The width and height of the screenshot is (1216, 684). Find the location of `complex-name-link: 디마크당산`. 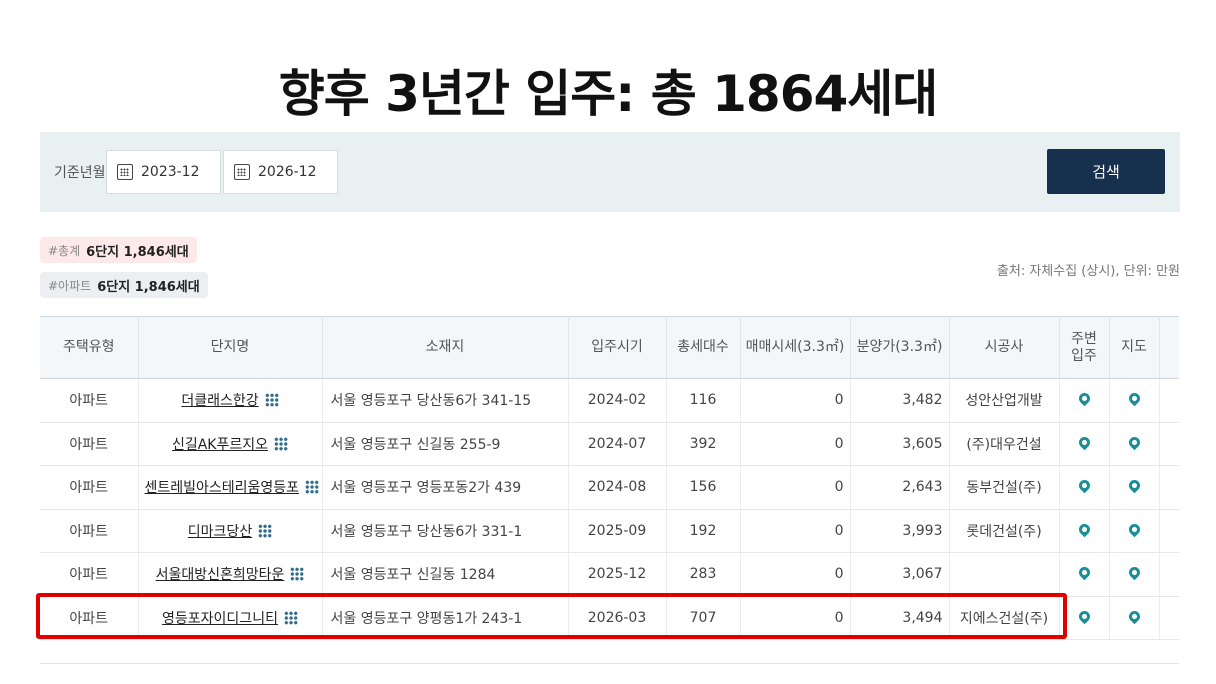

complex-name-link: 디마크당산 is located at coordinates (220, 532).